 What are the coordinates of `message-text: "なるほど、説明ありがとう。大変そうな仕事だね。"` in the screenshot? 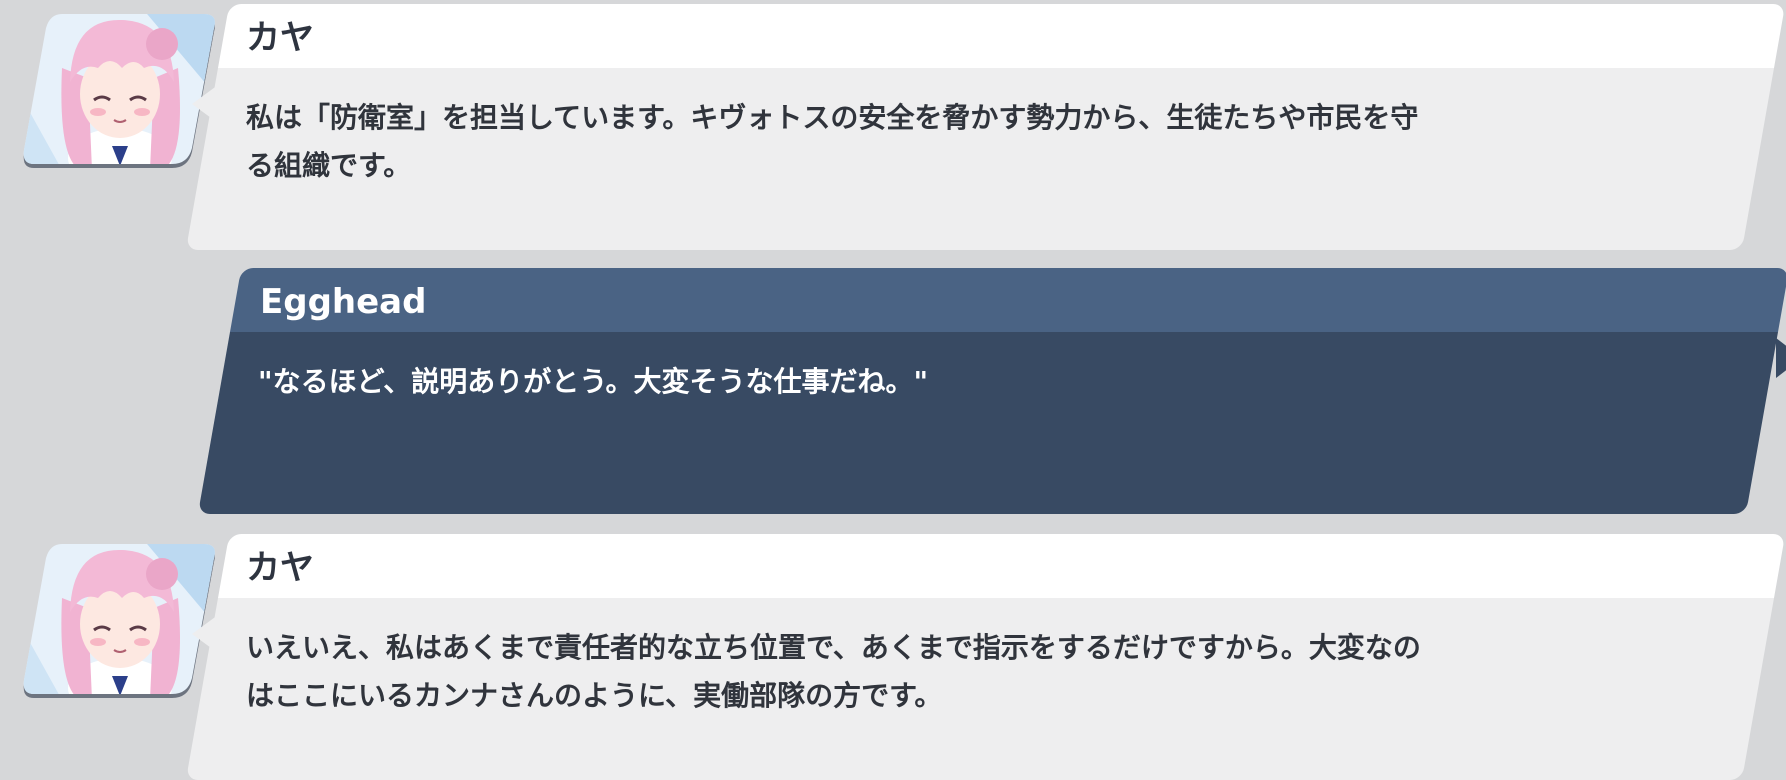 It's located at (908, 382).